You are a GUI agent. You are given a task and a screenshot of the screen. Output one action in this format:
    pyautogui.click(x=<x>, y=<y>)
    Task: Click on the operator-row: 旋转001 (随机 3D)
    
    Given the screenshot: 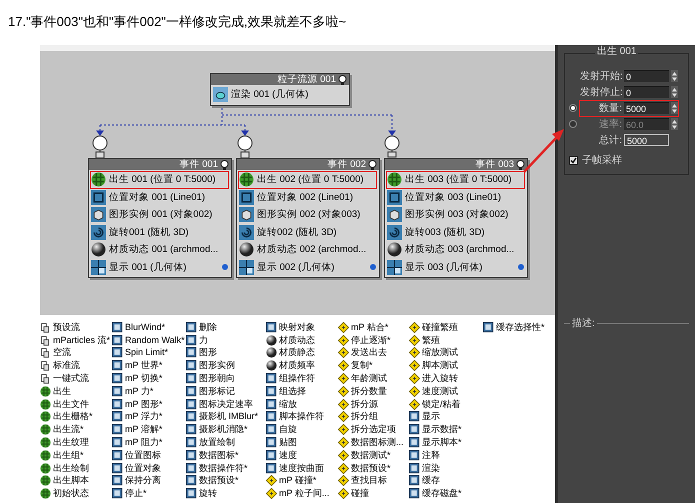 What is the action you would take?
    pyautogui.click(x=159, y=232)
    